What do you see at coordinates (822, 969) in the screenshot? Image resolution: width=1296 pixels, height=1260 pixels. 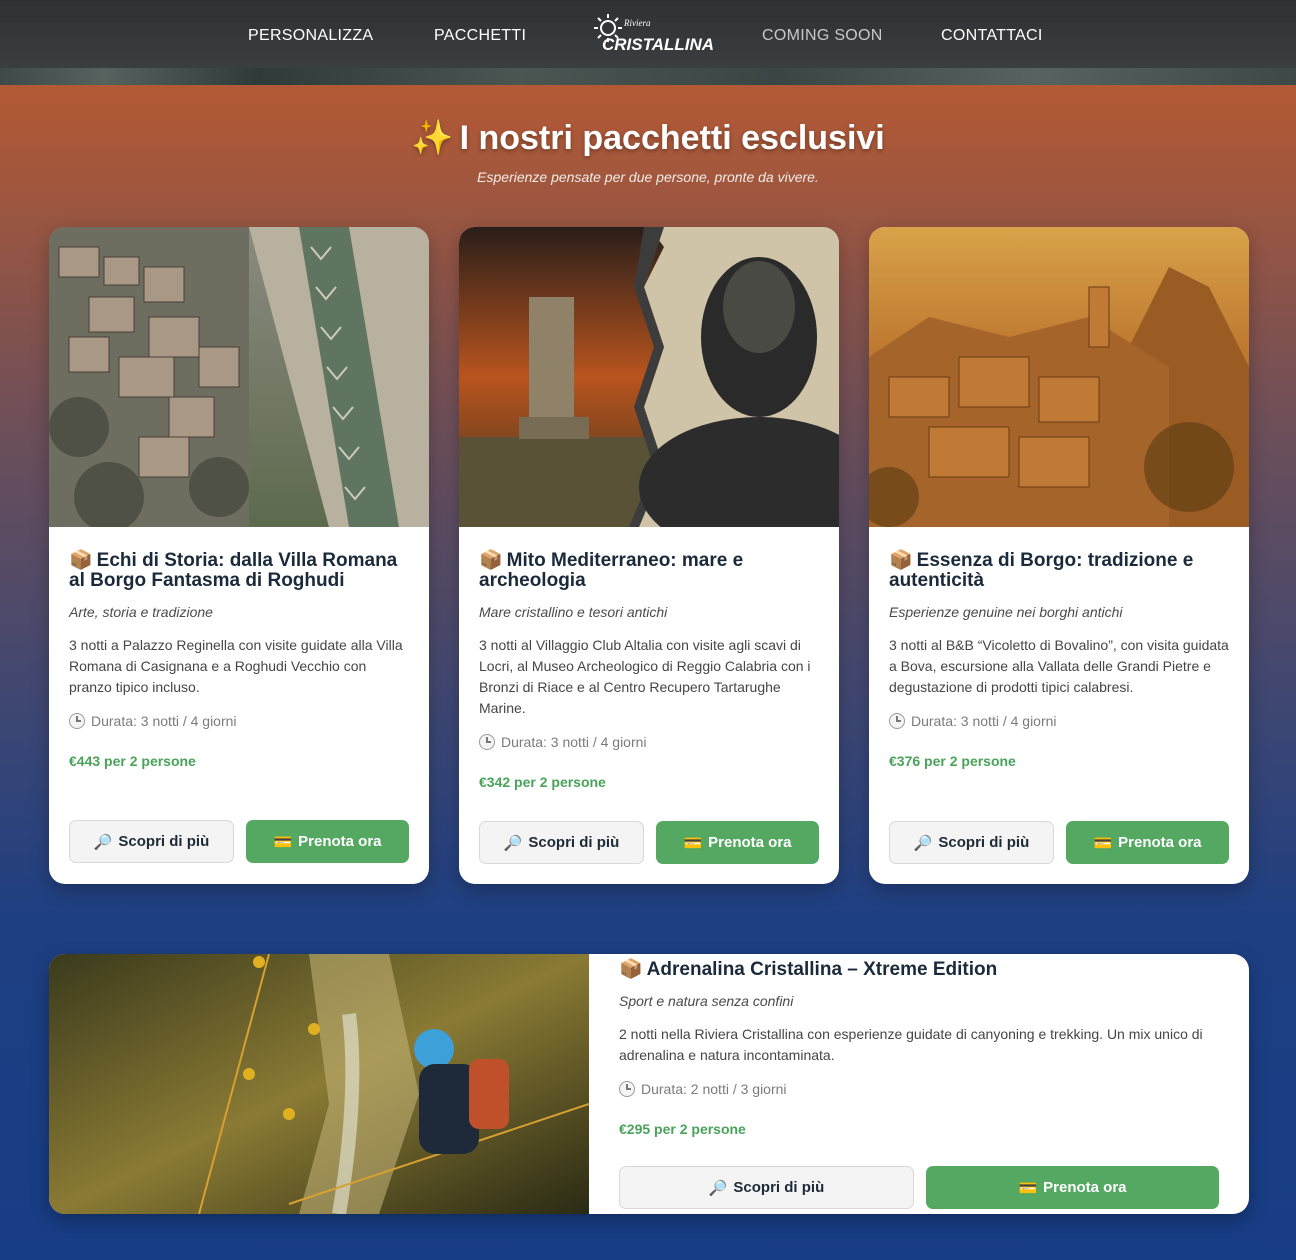 I see `package-title-text: Adrenalina Cristallina – Xtreme Edition` at bounding box center [822, 969].